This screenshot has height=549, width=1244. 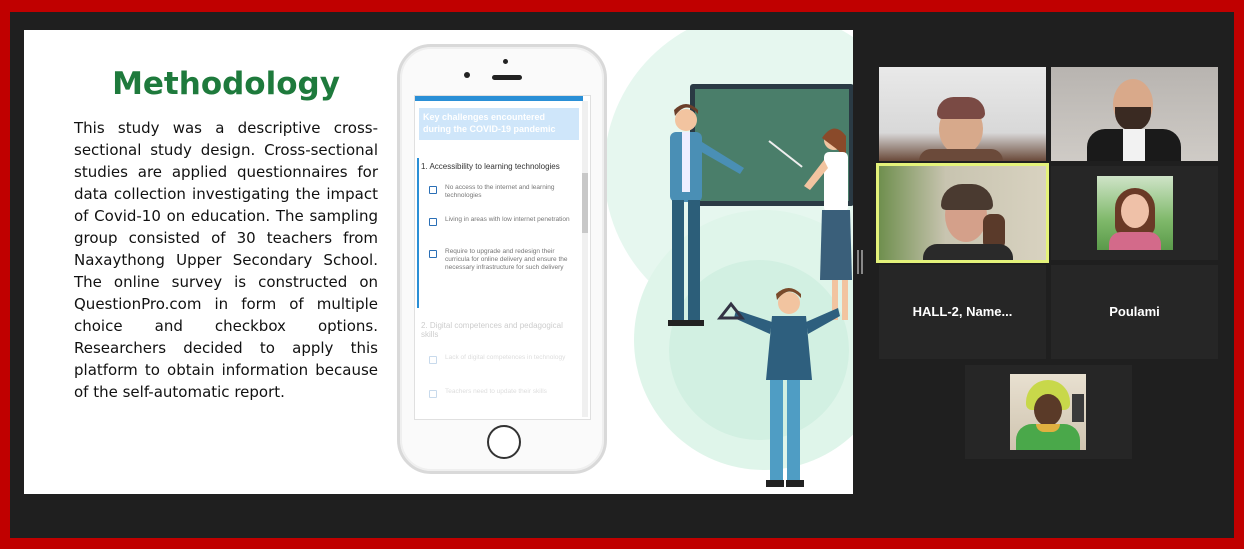 What do you see at coordinates (504, 442) in the screenshot?
I see `phone-home-button-icon` at bounding box center [504, 442].